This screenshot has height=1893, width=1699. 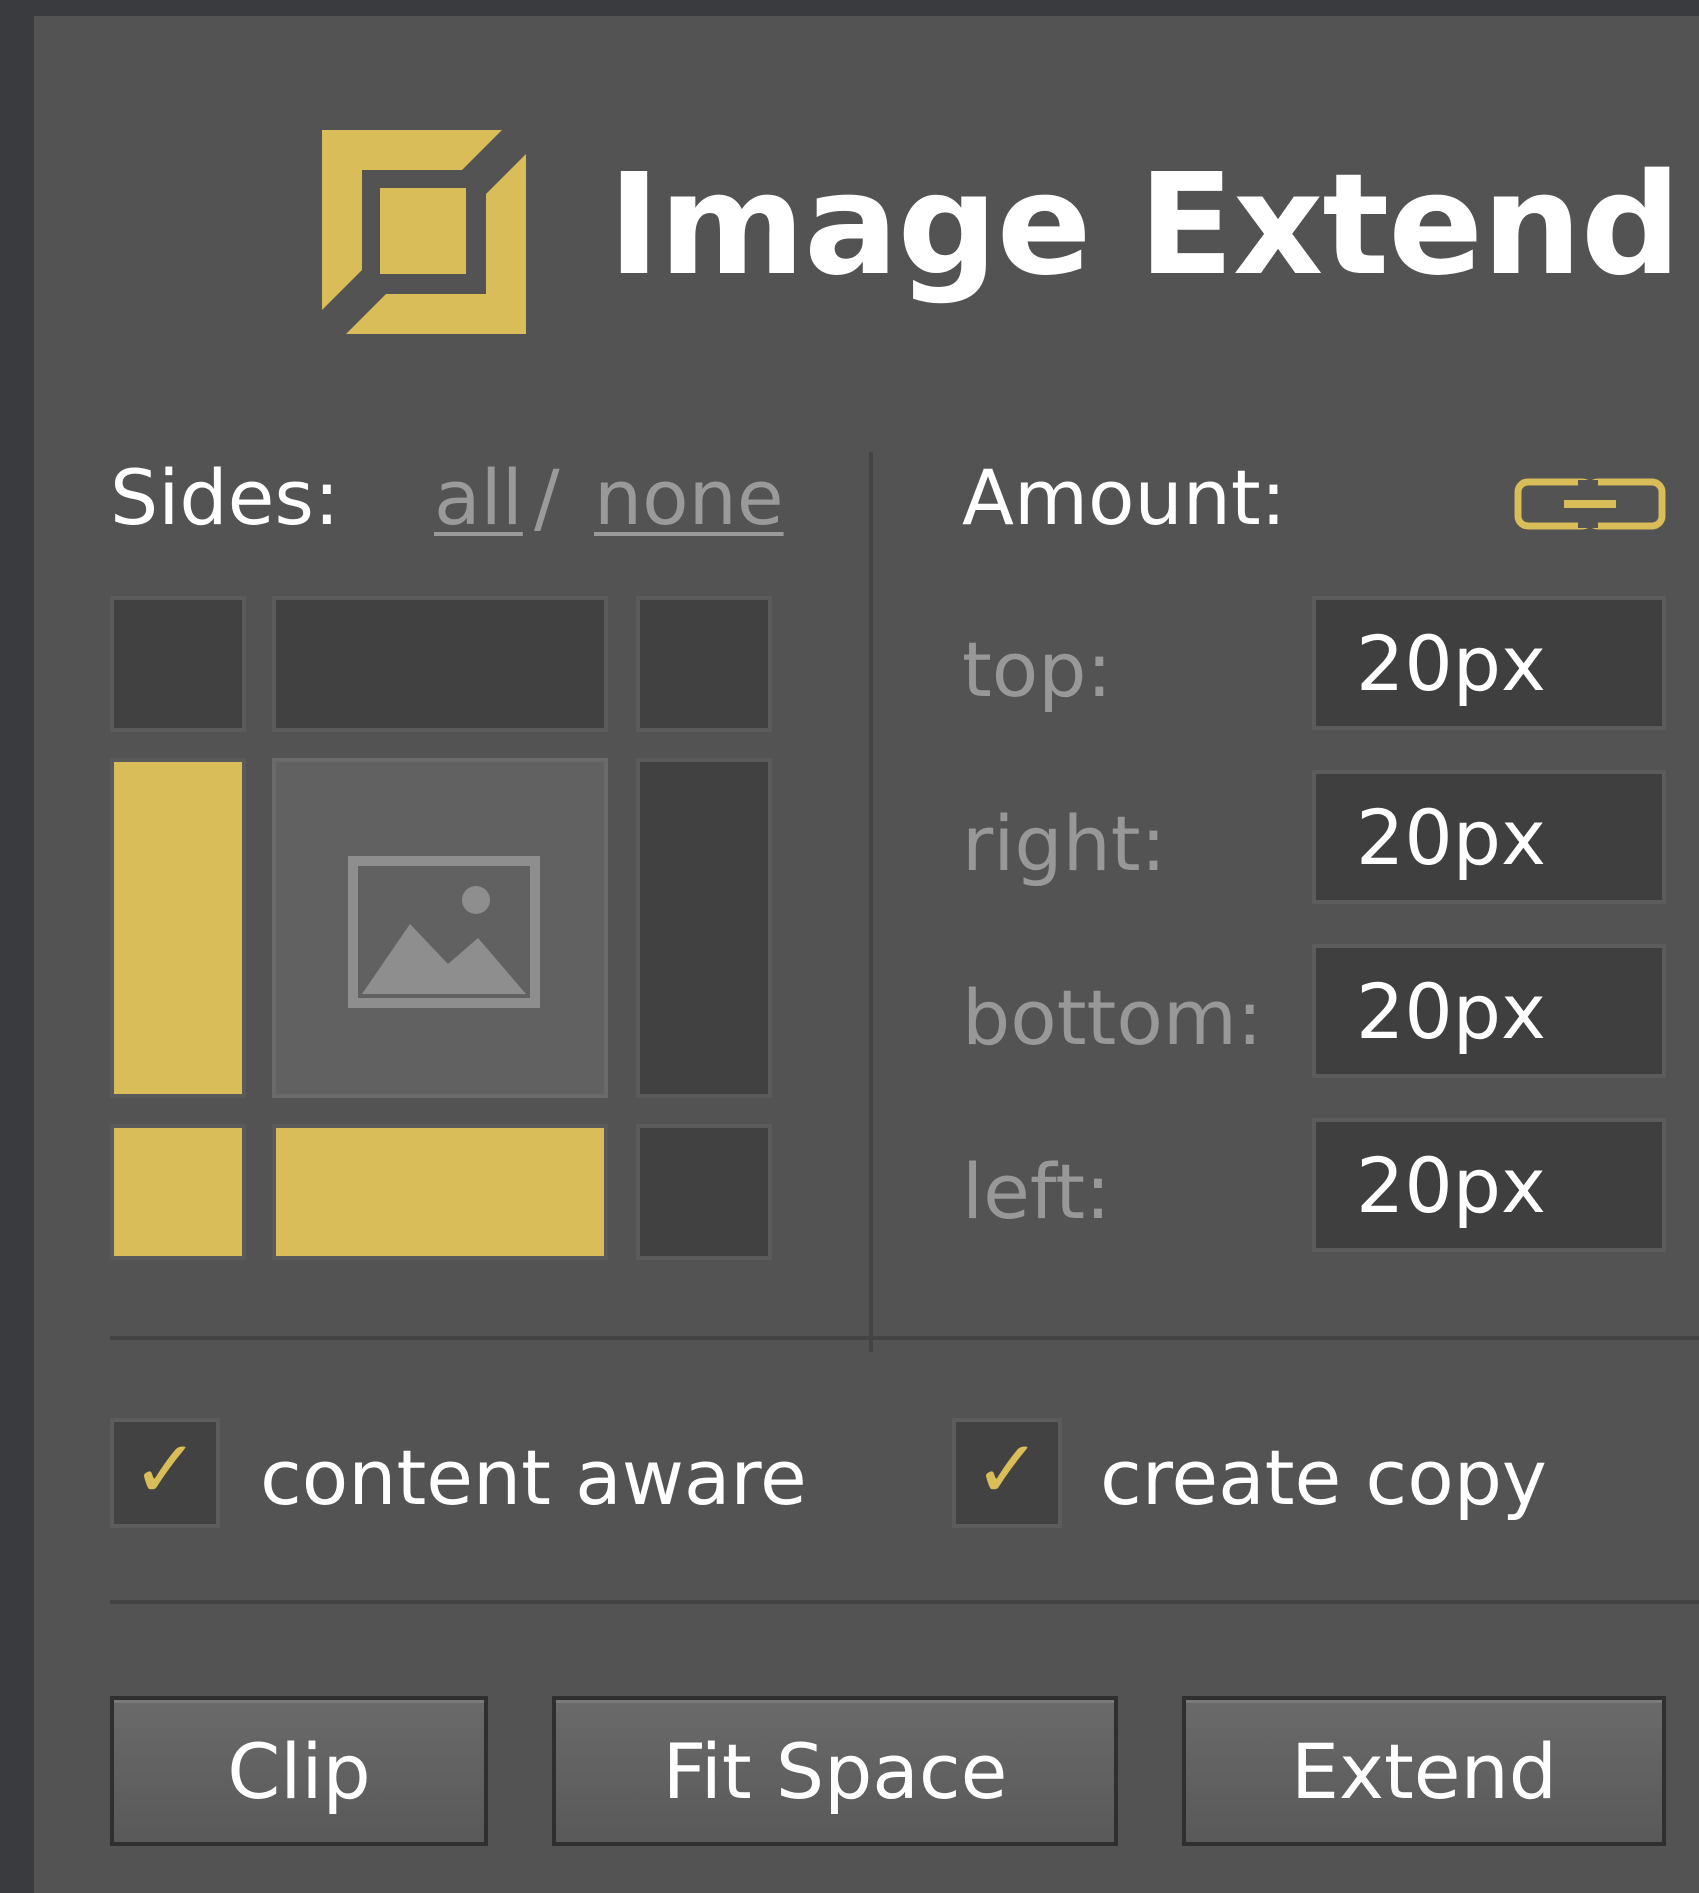 What do you see at coordinates (299, 1771) in the screenshot?
I see `clip-button: Clip` at bounding box center [299, 1771].